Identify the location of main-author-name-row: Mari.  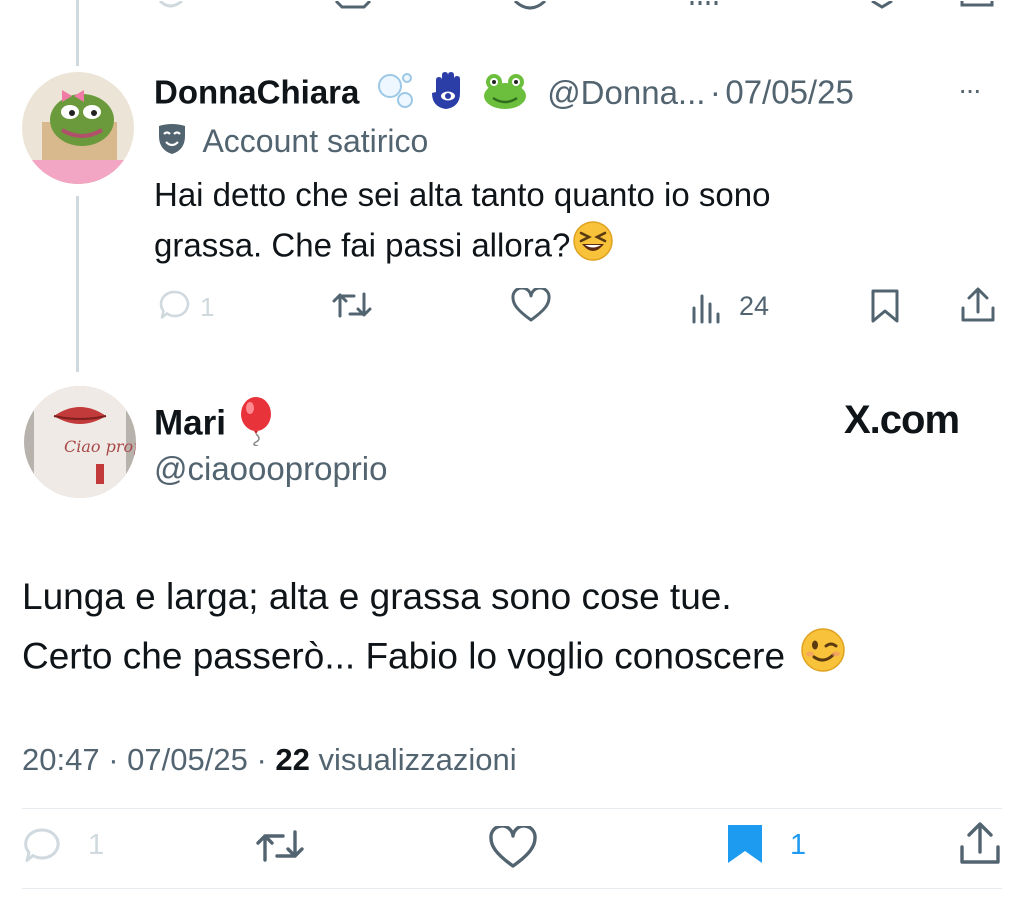
(216, 421).